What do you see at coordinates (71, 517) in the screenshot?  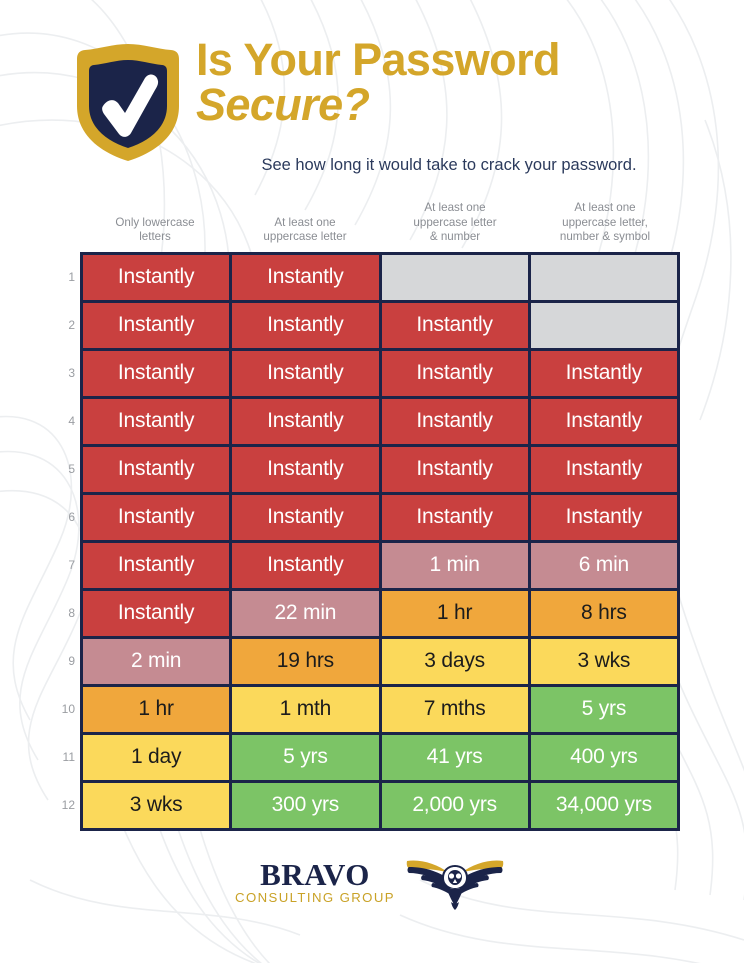 I see `row-number-label: 6` at bounding box center [71, 517].